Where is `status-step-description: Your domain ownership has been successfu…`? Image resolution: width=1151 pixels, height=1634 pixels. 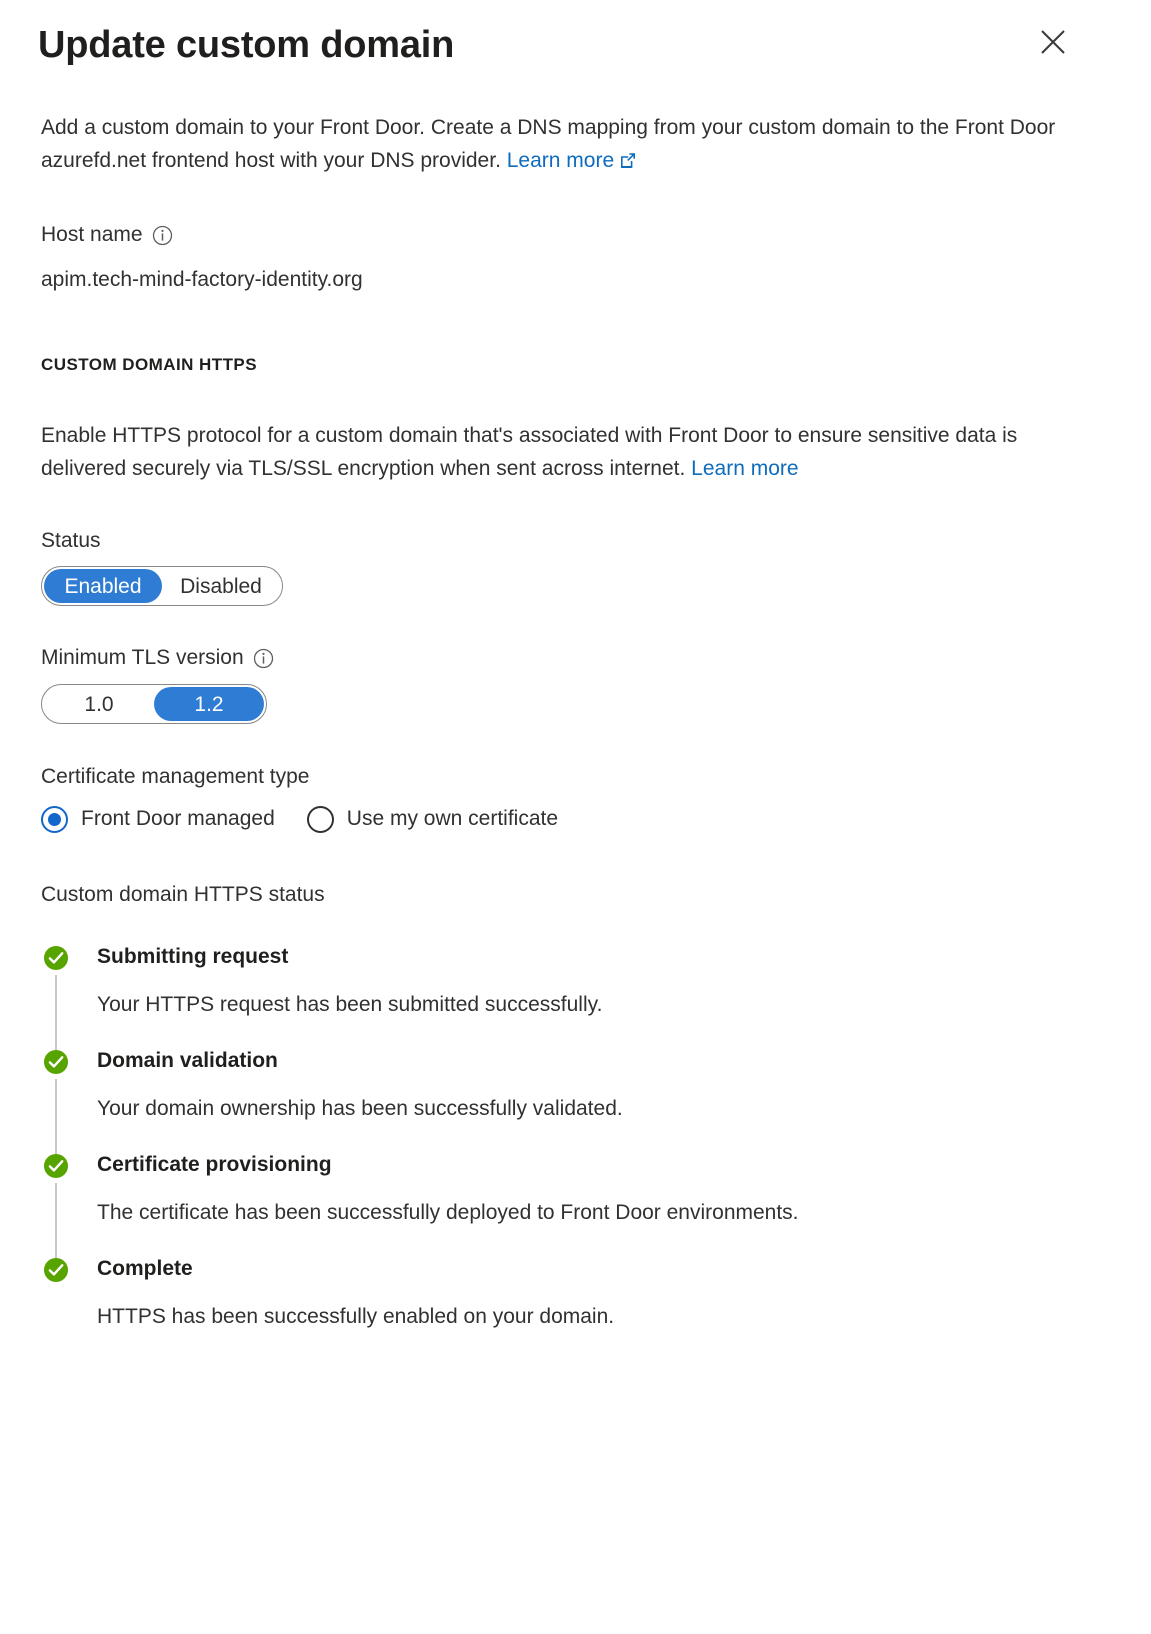
status-step-description: Your domain ownership has been successfu… is located at coordinates (360, 1108).